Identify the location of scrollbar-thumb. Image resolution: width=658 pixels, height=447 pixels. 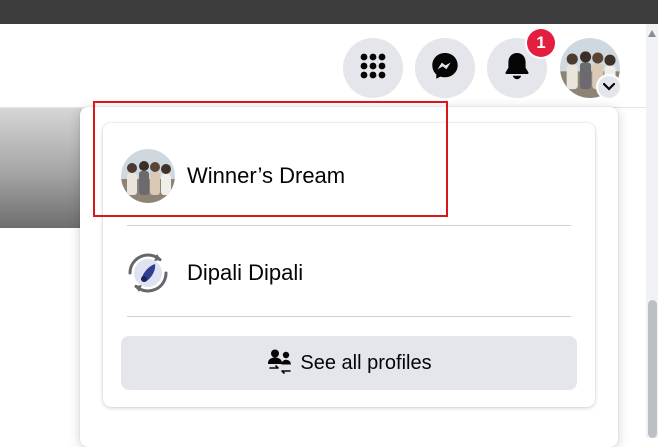
(652, 369).